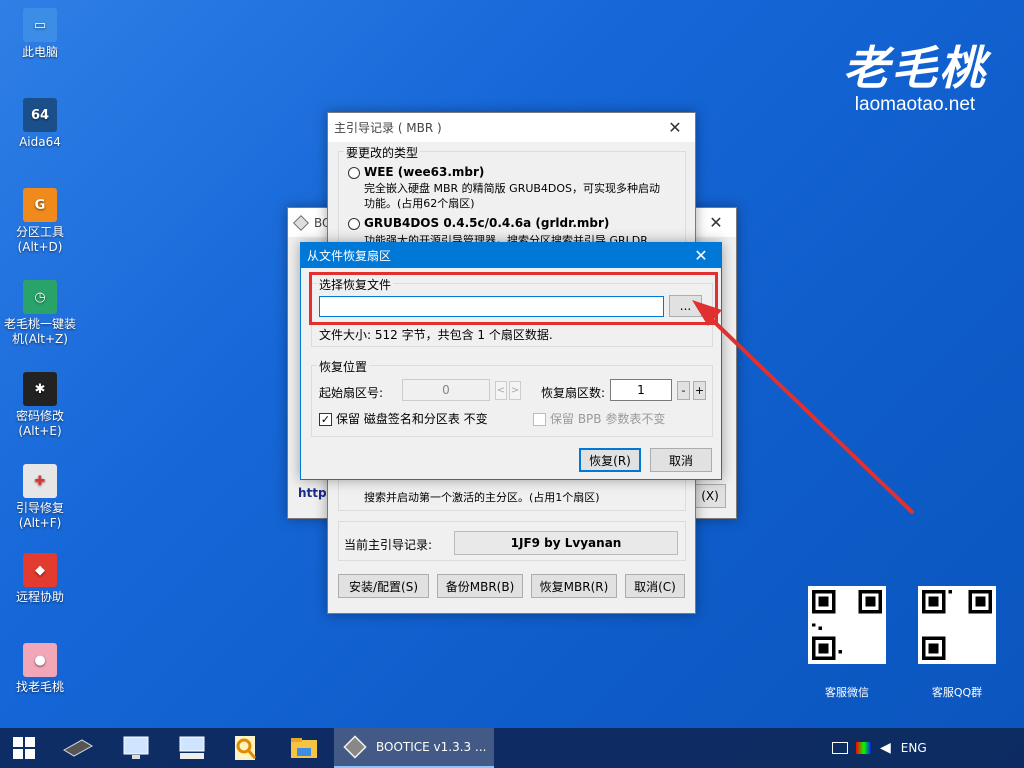 The height and width of the screenshot is (768, 1024). What do you see at coordinates (349, 256) in the screenshot?
I see `restore-title: 从文件恢复扇区` at bounding box center [349, 256].